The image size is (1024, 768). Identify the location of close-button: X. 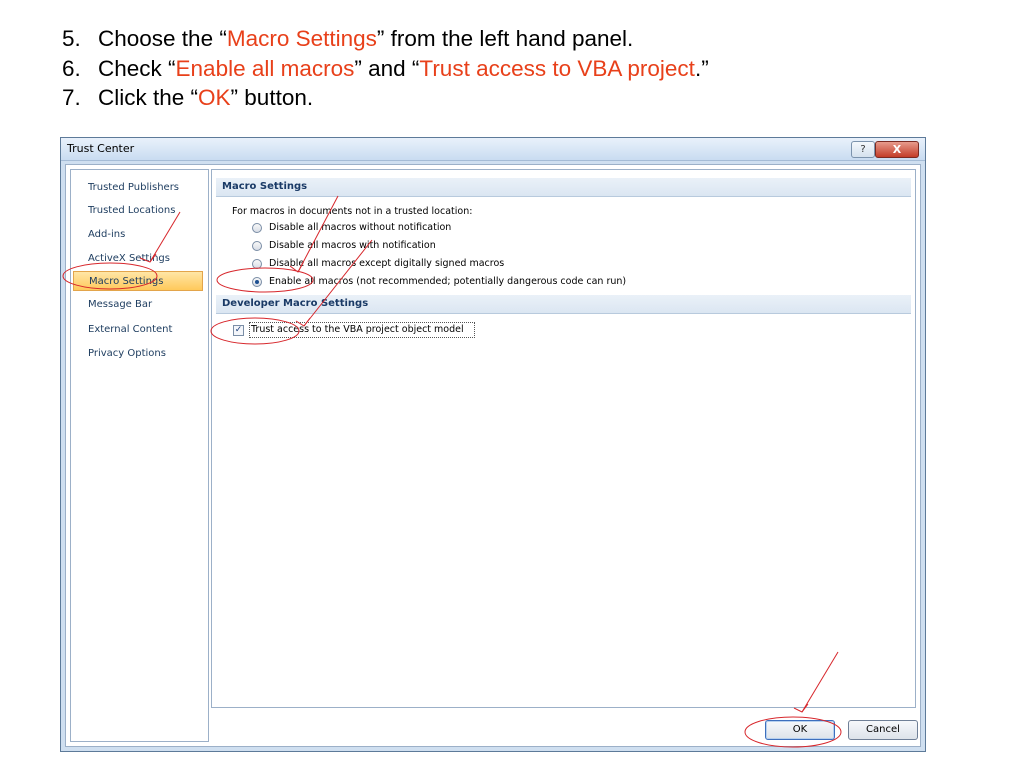
(897, 149).